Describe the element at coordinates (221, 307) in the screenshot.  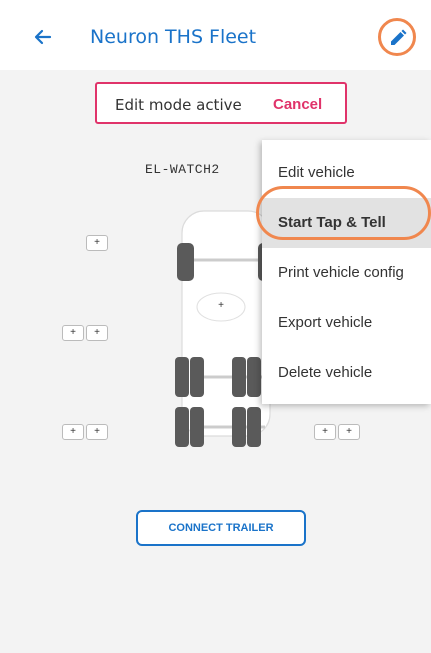
I see `add-spare-tyre-button: +` at that location.